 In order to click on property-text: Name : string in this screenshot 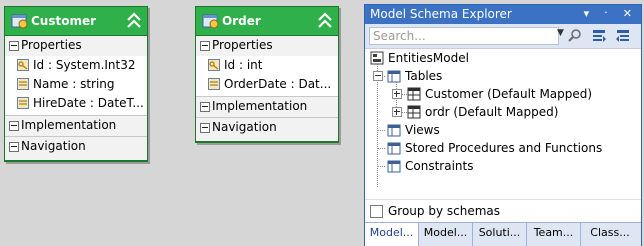, I will do `click(74, 84)`.